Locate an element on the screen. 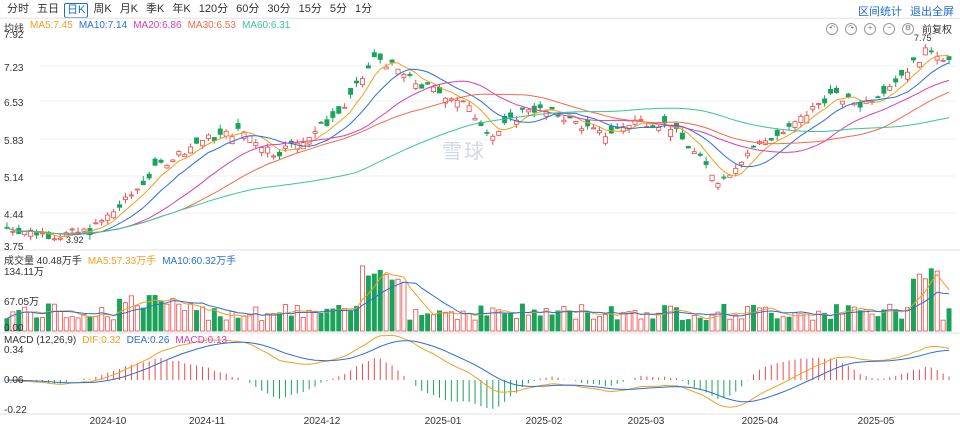 This screenshot has width=960, height=430. watermark-logo: 雪球 is located at coordinates (464, 152).